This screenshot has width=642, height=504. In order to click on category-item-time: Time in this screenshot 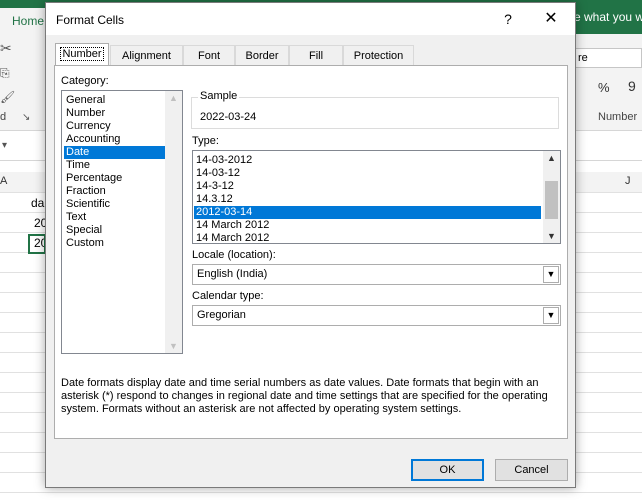, I will do `click(115, 165)`.